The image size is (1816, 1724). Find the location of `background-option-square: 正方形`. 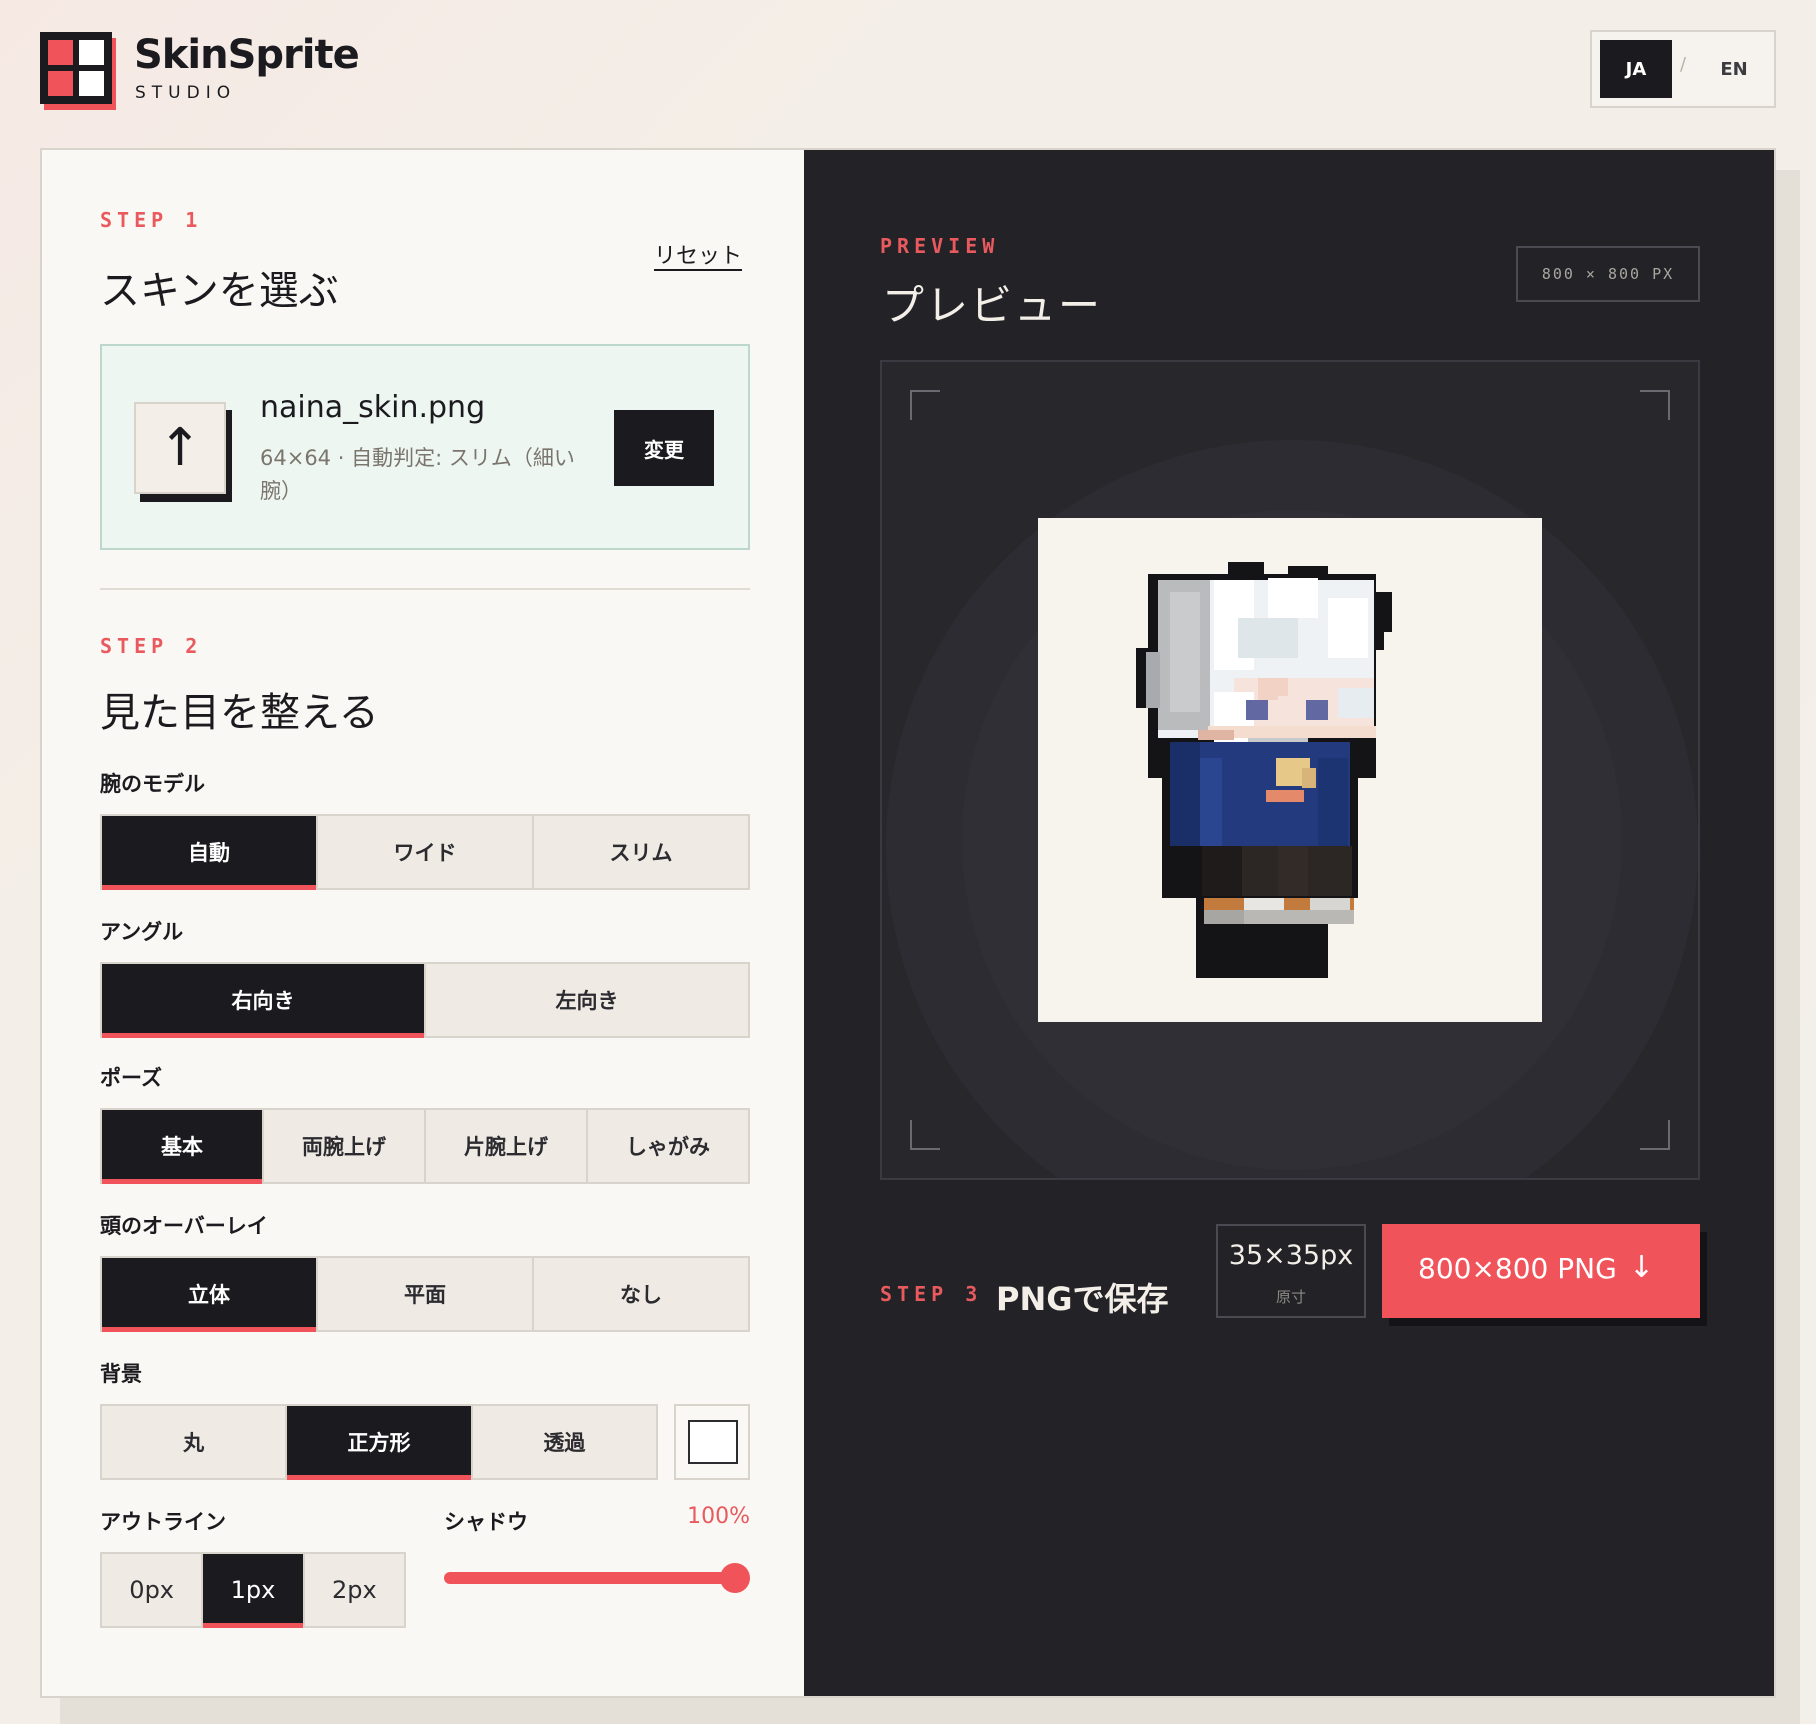

background-option-square: 正方形 is located at coordinates (380, 1443).